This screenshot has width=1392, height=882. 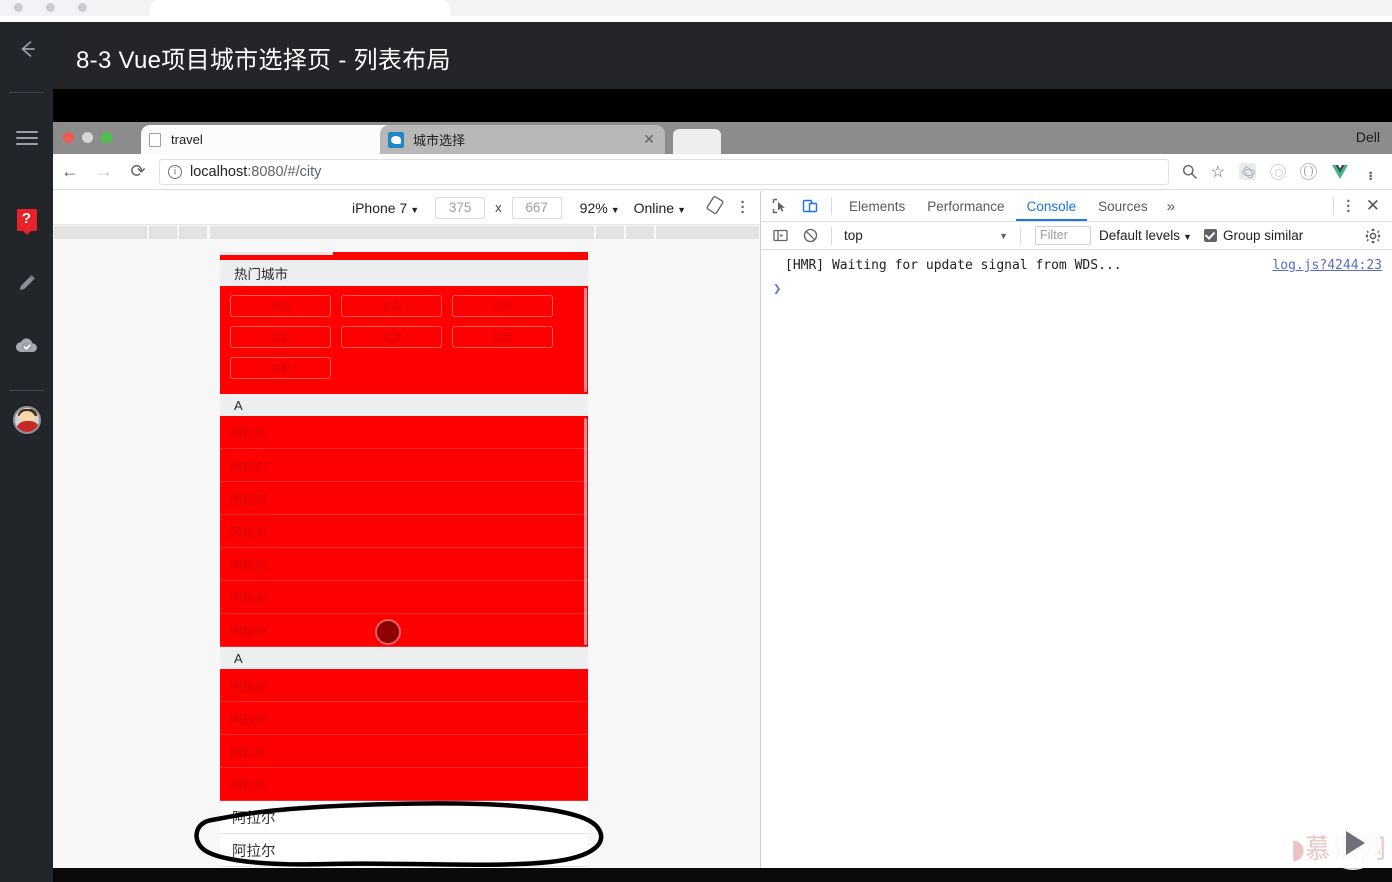 I want to click on new-tab-button, so click(x=697, y=141).